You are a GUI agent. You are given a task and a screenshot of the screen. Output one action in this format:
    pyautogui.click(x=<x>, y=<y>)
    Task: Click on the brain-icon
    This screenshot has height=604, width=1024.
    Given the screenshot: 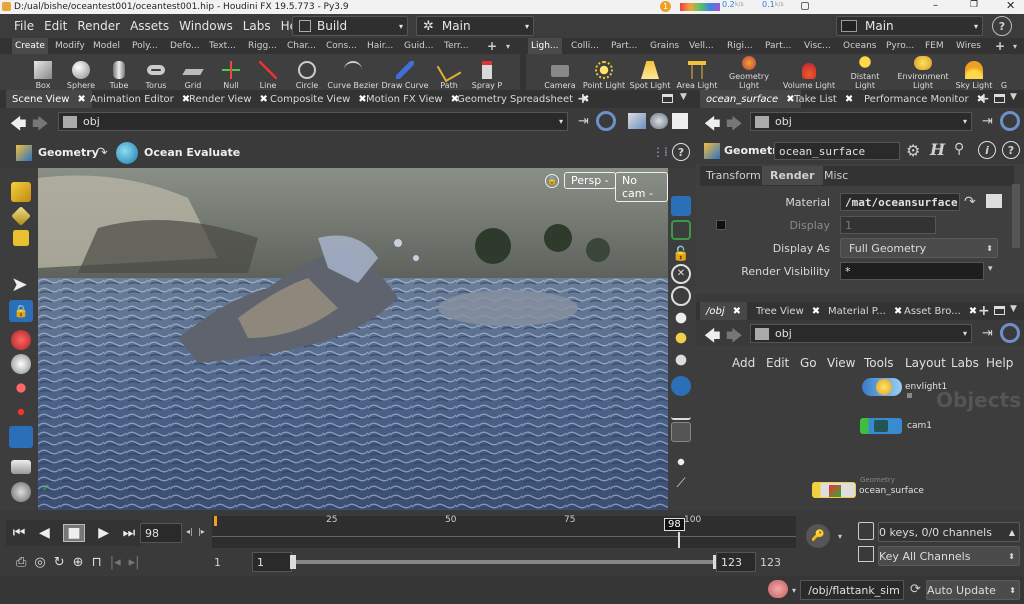 What is the action you would take?
    pyautogui.click(x=778, y=589)
    